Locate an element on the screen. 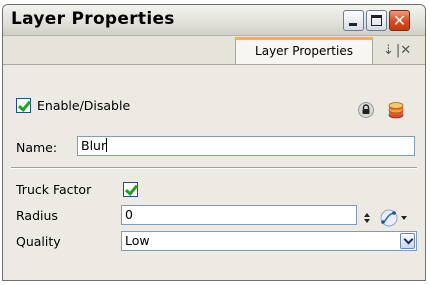  section-divider is located at coordinates (214, 168).